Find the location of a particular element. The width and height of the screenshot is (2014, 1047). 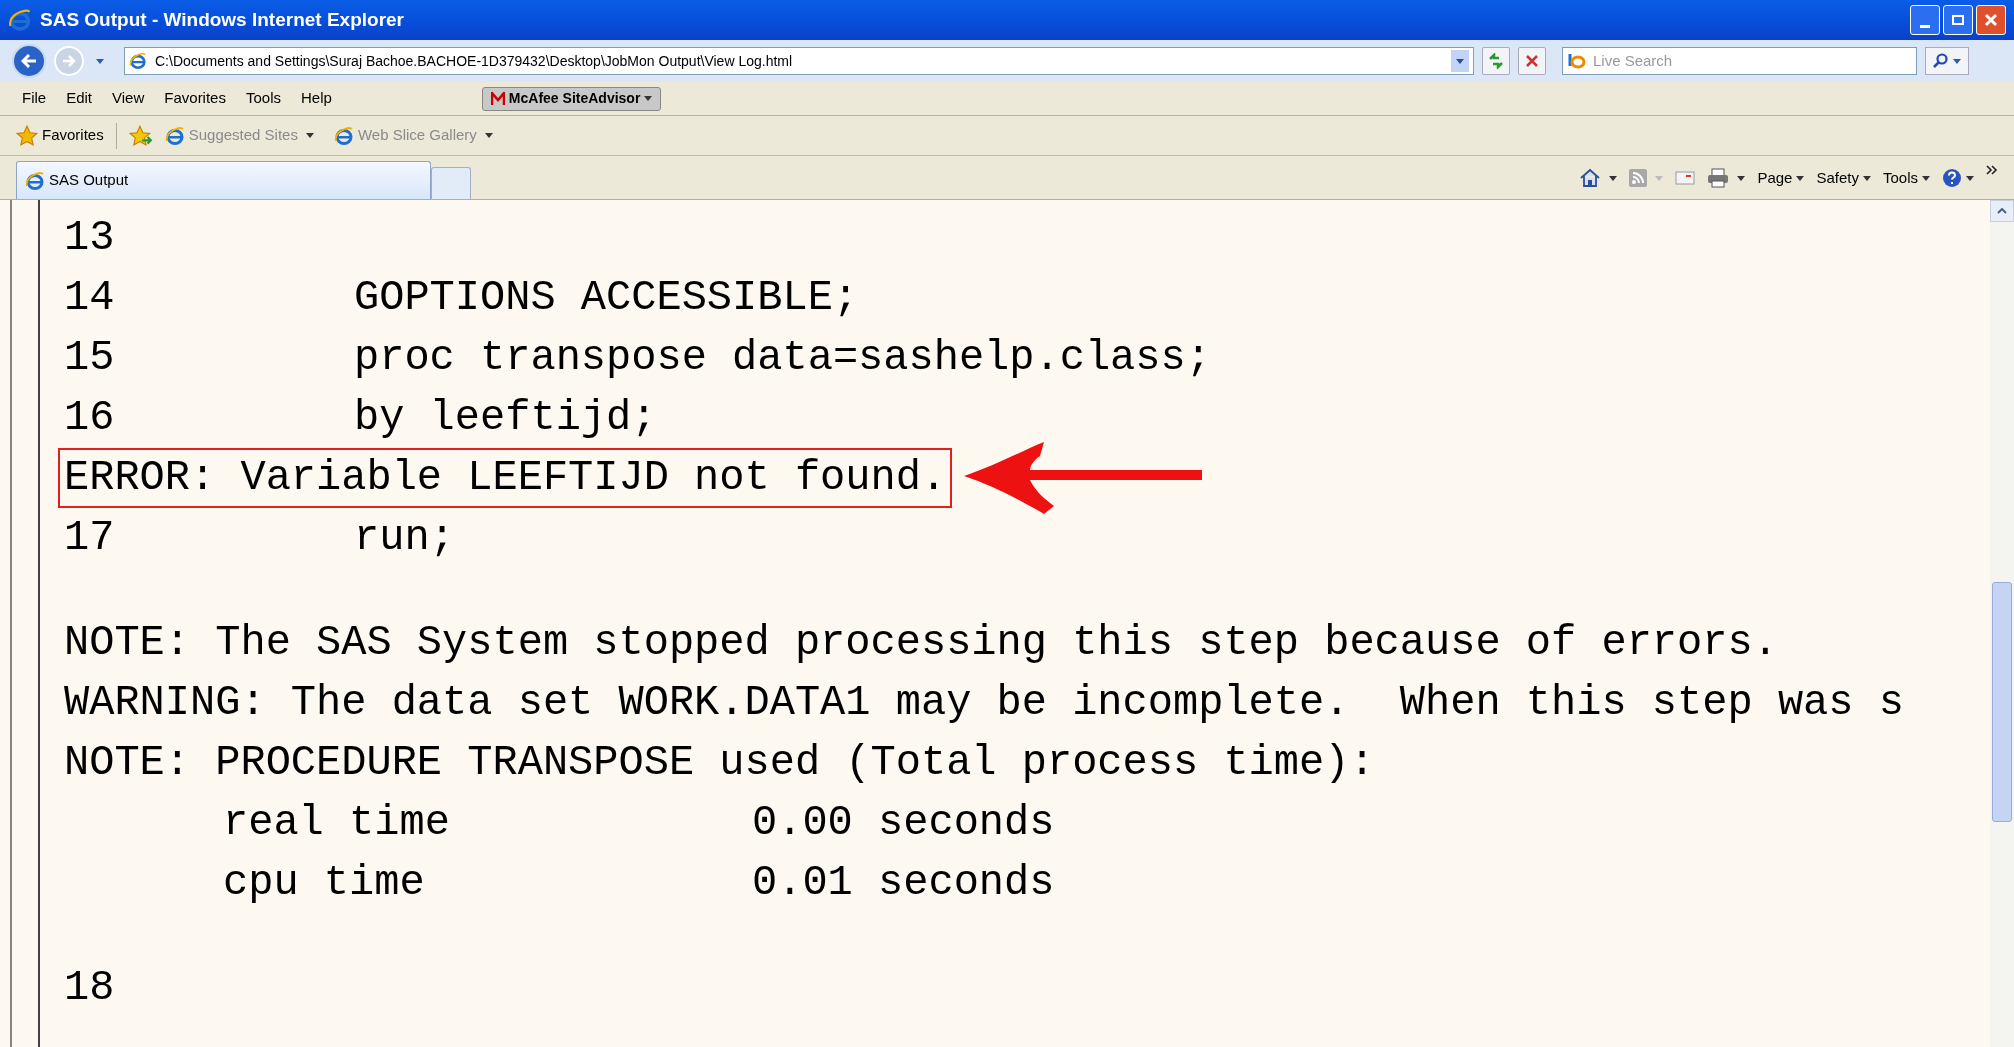

line-number: 16 is located at coordinates (90, 418).